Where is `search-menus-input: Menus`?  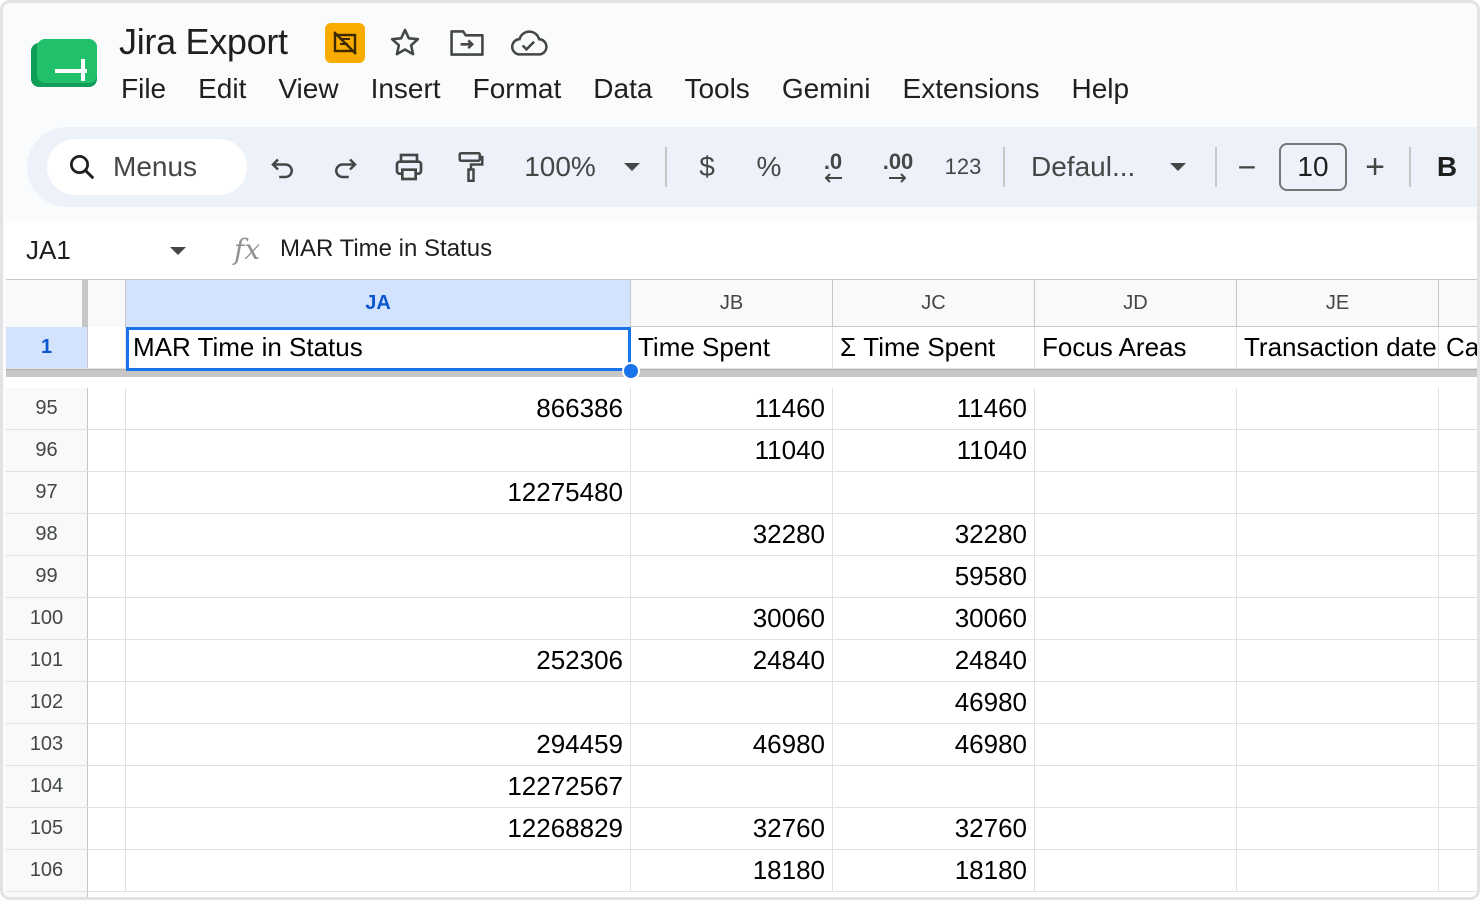 search-menus-input: Menus is located at coordinates (147, 167).